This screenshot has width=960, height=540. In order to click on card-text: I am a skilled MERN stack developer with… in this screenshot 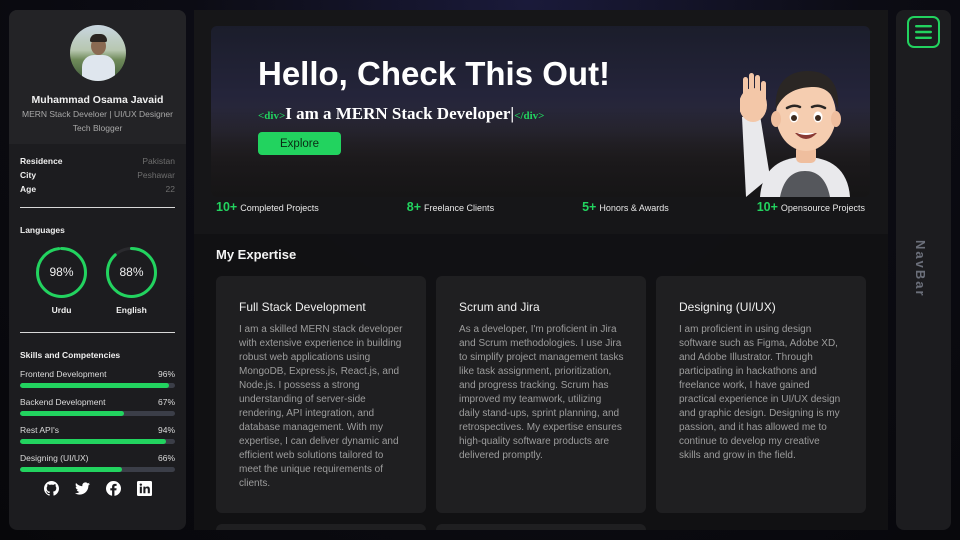, I will do `click(321, 406)`.